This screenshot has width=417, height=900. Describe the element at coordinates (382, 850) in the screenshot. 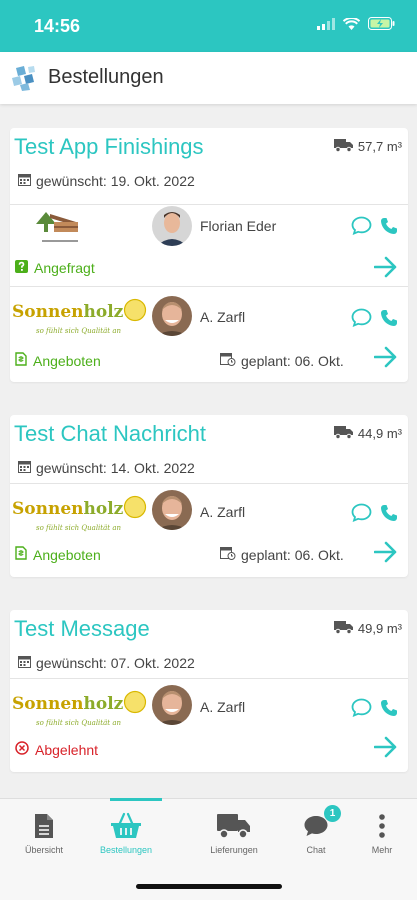

I see `tab-label: Mehr` at that location.